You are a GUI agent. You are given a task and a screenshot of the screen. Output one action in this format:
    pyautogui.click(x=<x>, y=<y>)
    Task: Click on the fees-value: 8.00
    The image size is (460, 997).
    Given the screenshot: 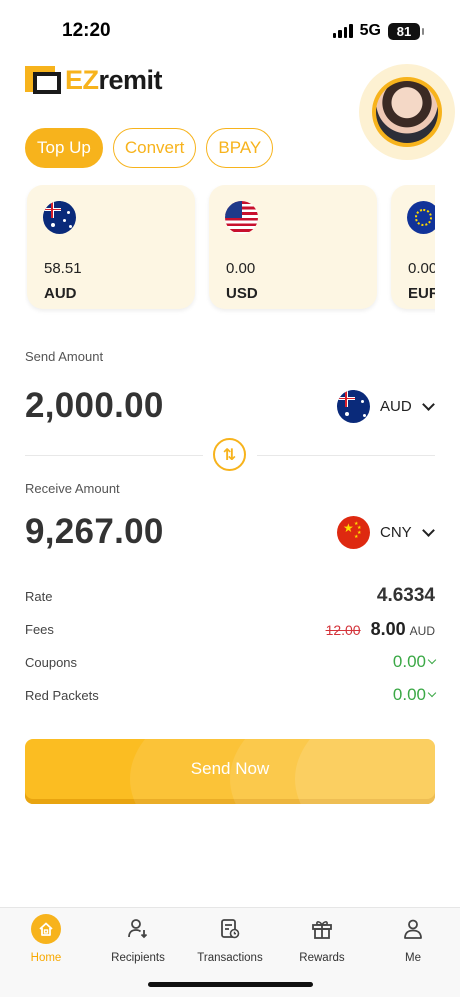 What is the action you would take?
    pyautogui.click(x=388, y=628)
    